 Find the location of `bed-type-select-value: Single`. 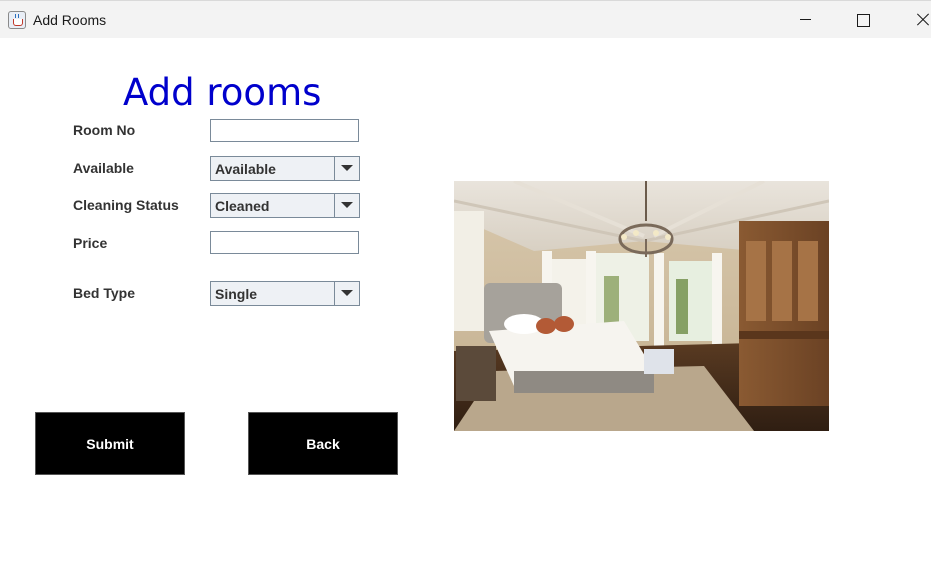

bed-type-select-value: Single is located at coordinates (236, 294).